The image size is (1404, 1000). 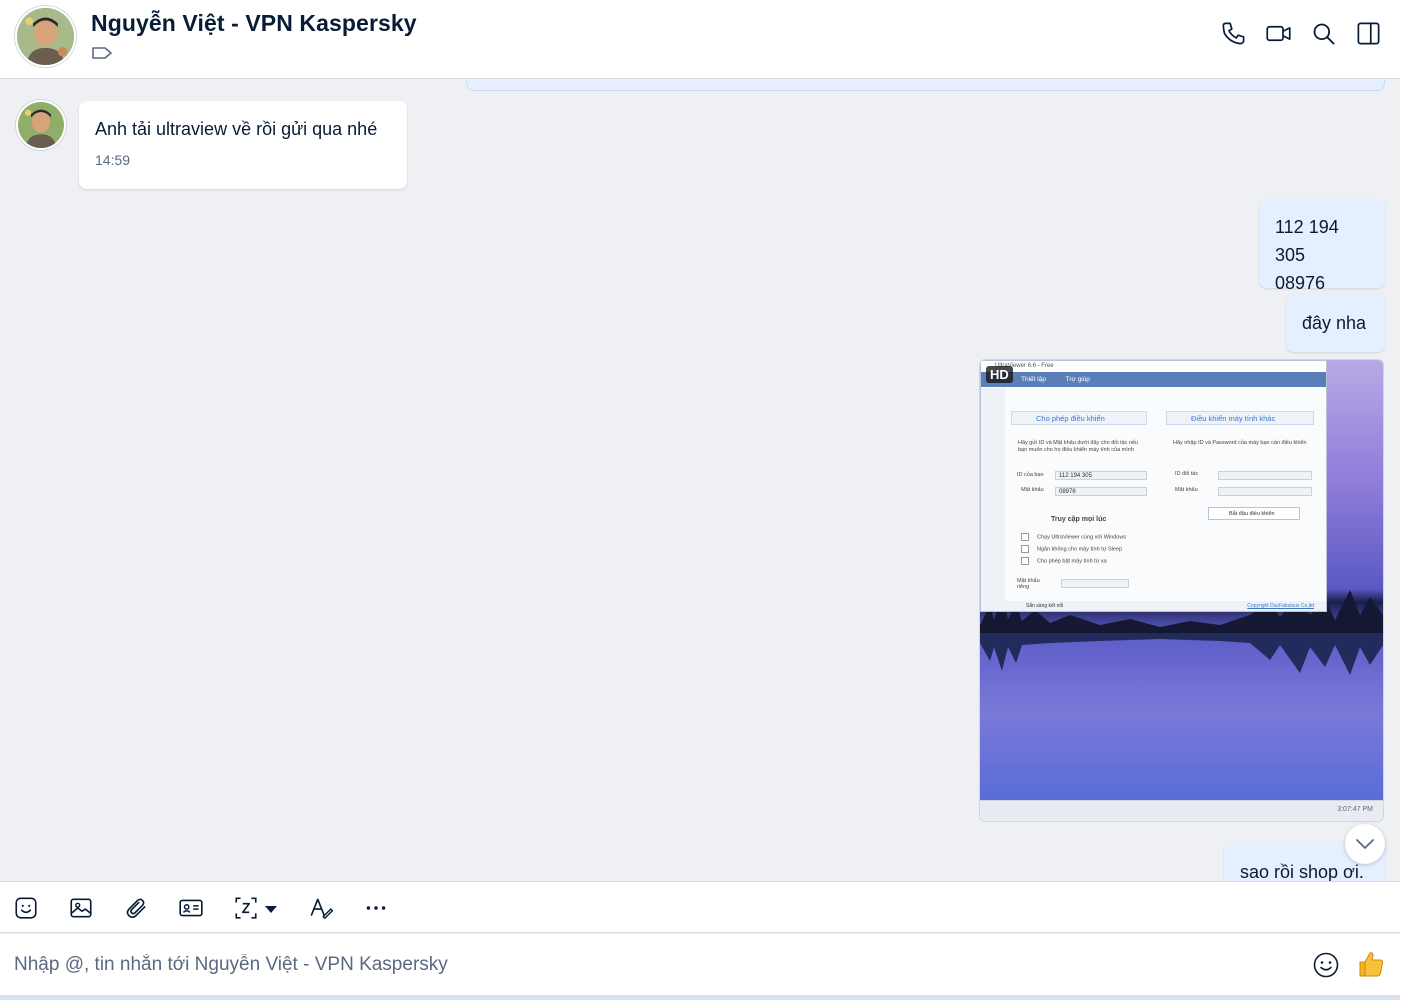 I want to click on message-text-line: 112 194 305, so click(x=1307, y=241).